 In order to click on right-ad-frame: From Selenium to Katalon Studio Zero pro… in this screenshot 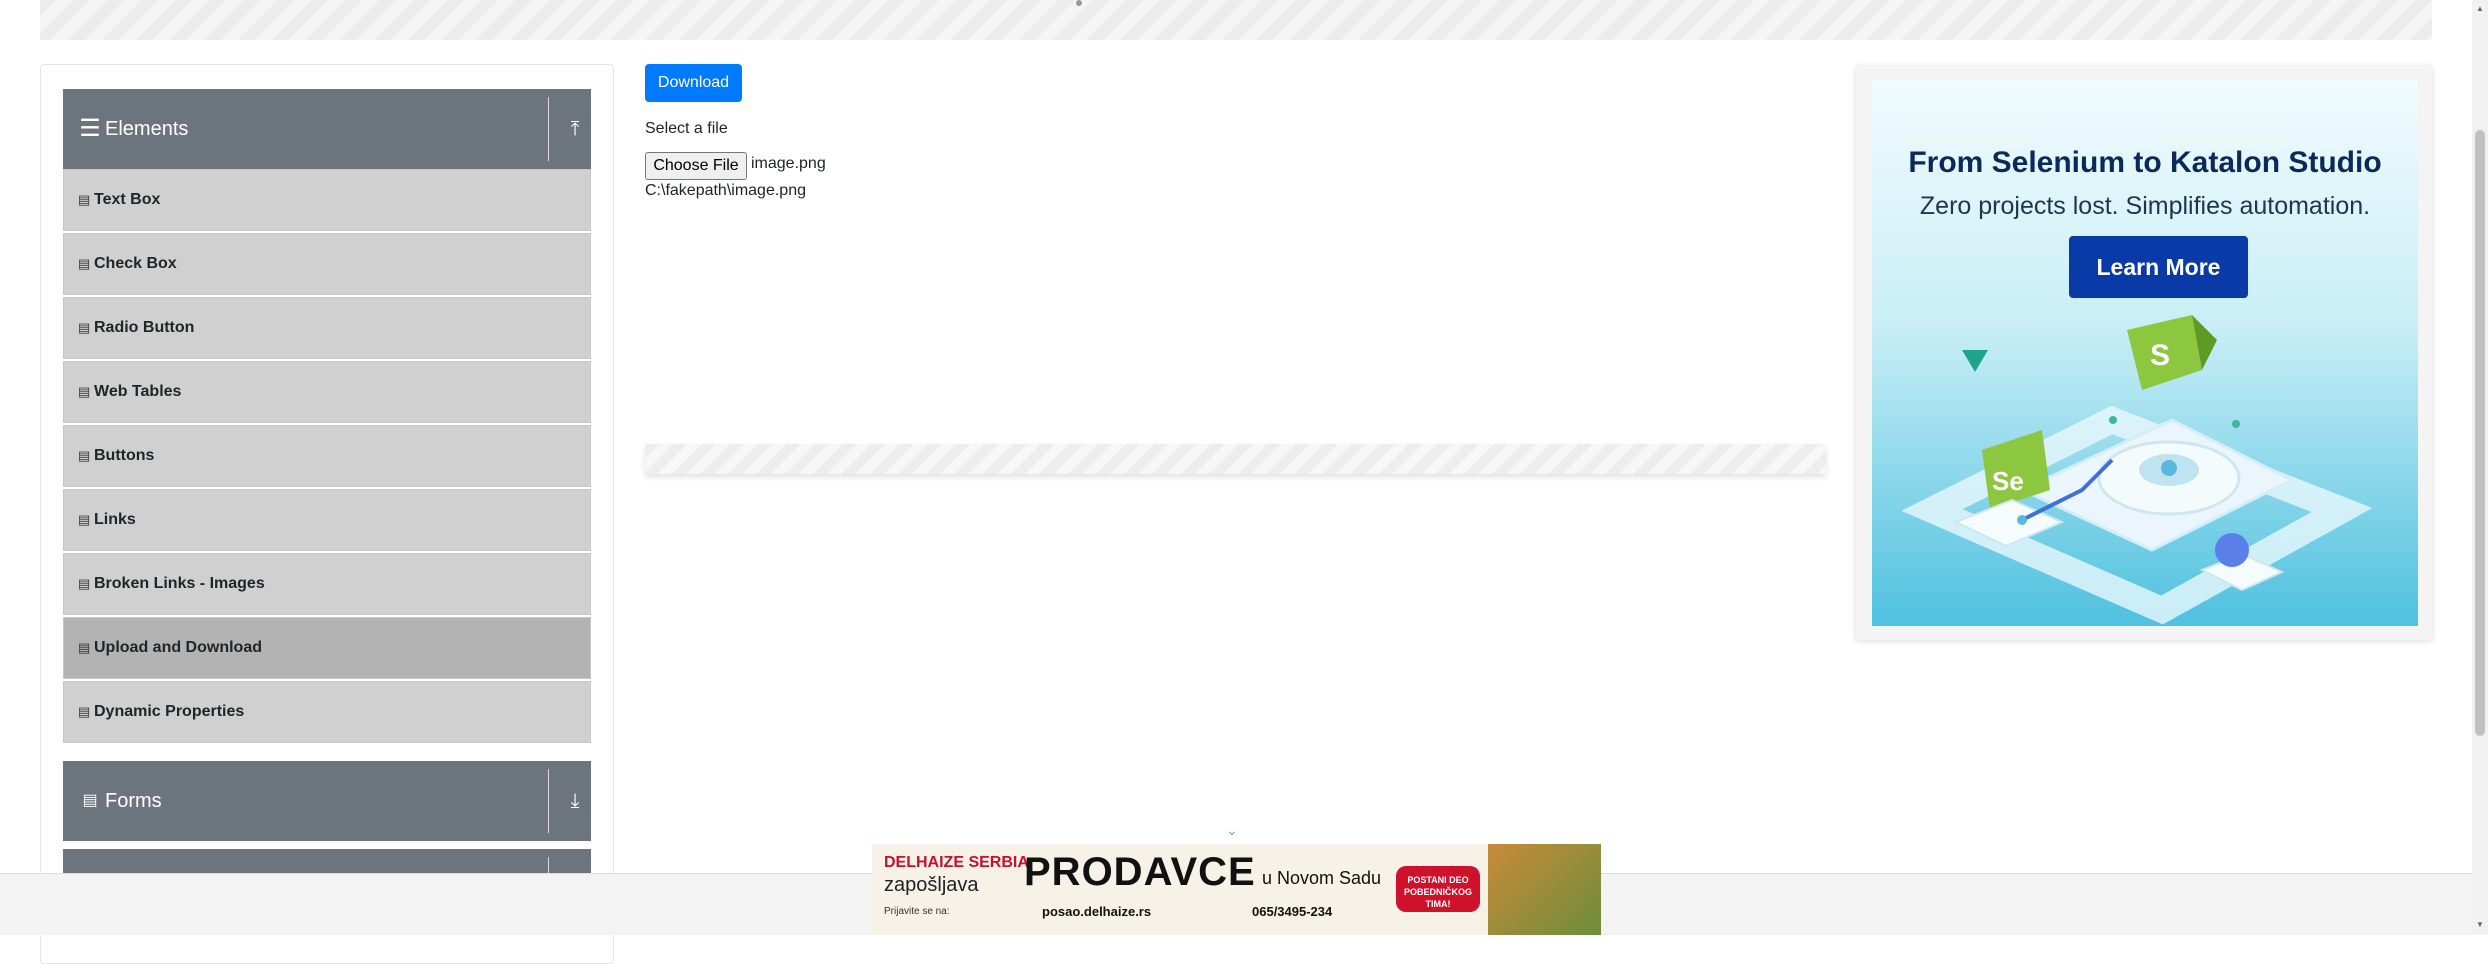, I will do `click(2144, 353)`.